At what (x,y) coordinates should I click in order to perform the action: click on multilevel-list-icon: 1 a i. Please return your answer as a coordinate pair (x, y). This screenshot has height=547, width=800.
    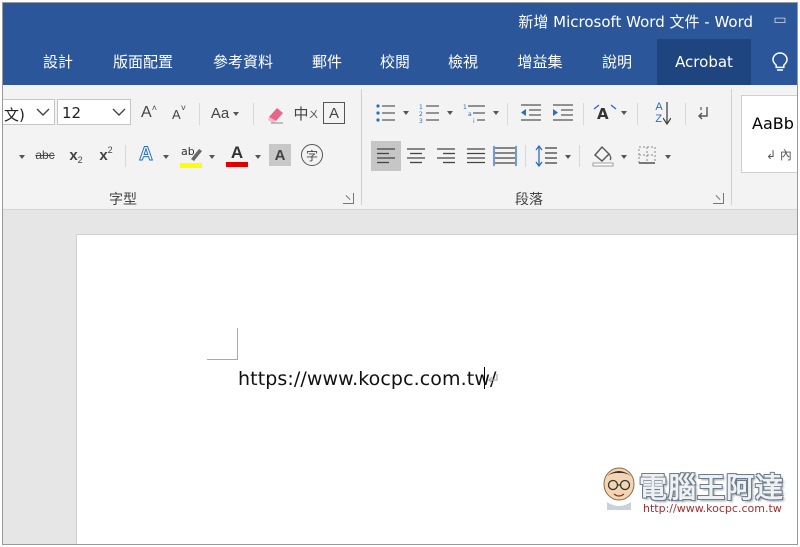
    Looking at the image, I should click on (475, 113).